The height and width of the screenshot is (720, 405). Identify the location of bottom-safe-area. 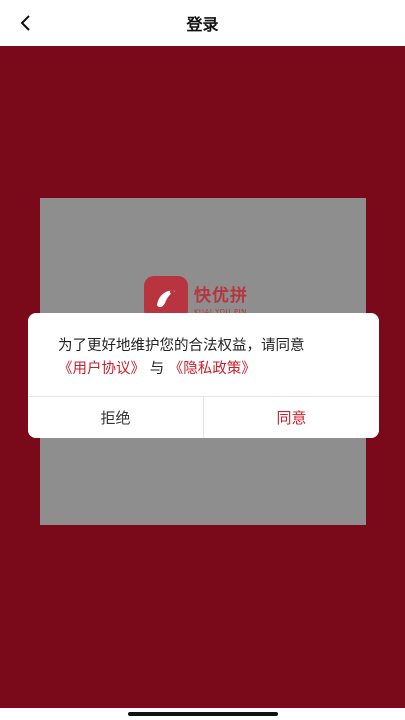
(202, 714).